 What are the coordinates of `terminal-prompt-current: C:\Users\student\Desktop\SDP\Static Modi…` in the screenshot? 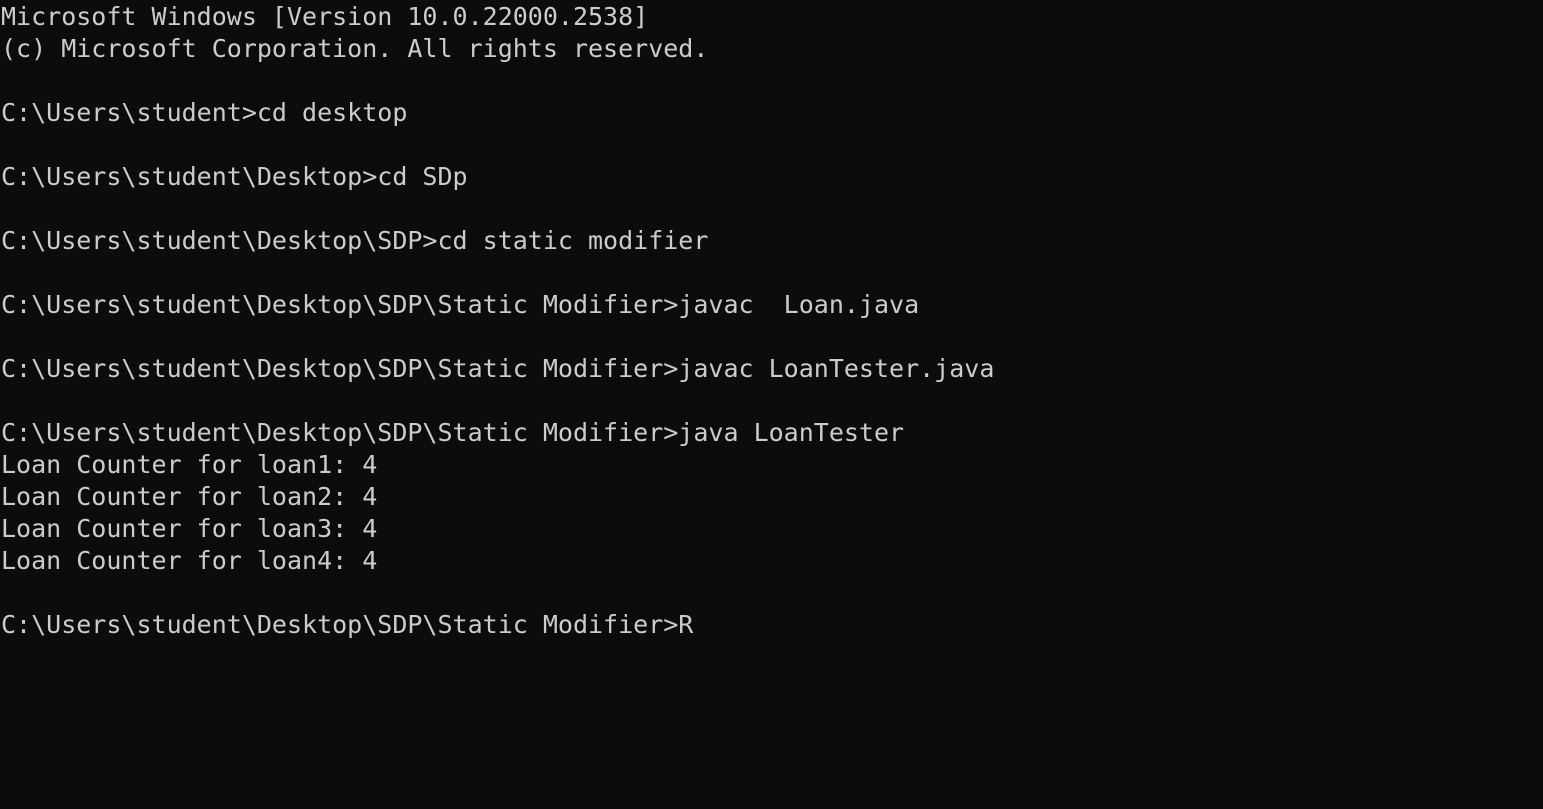 It's located at (771, 625).